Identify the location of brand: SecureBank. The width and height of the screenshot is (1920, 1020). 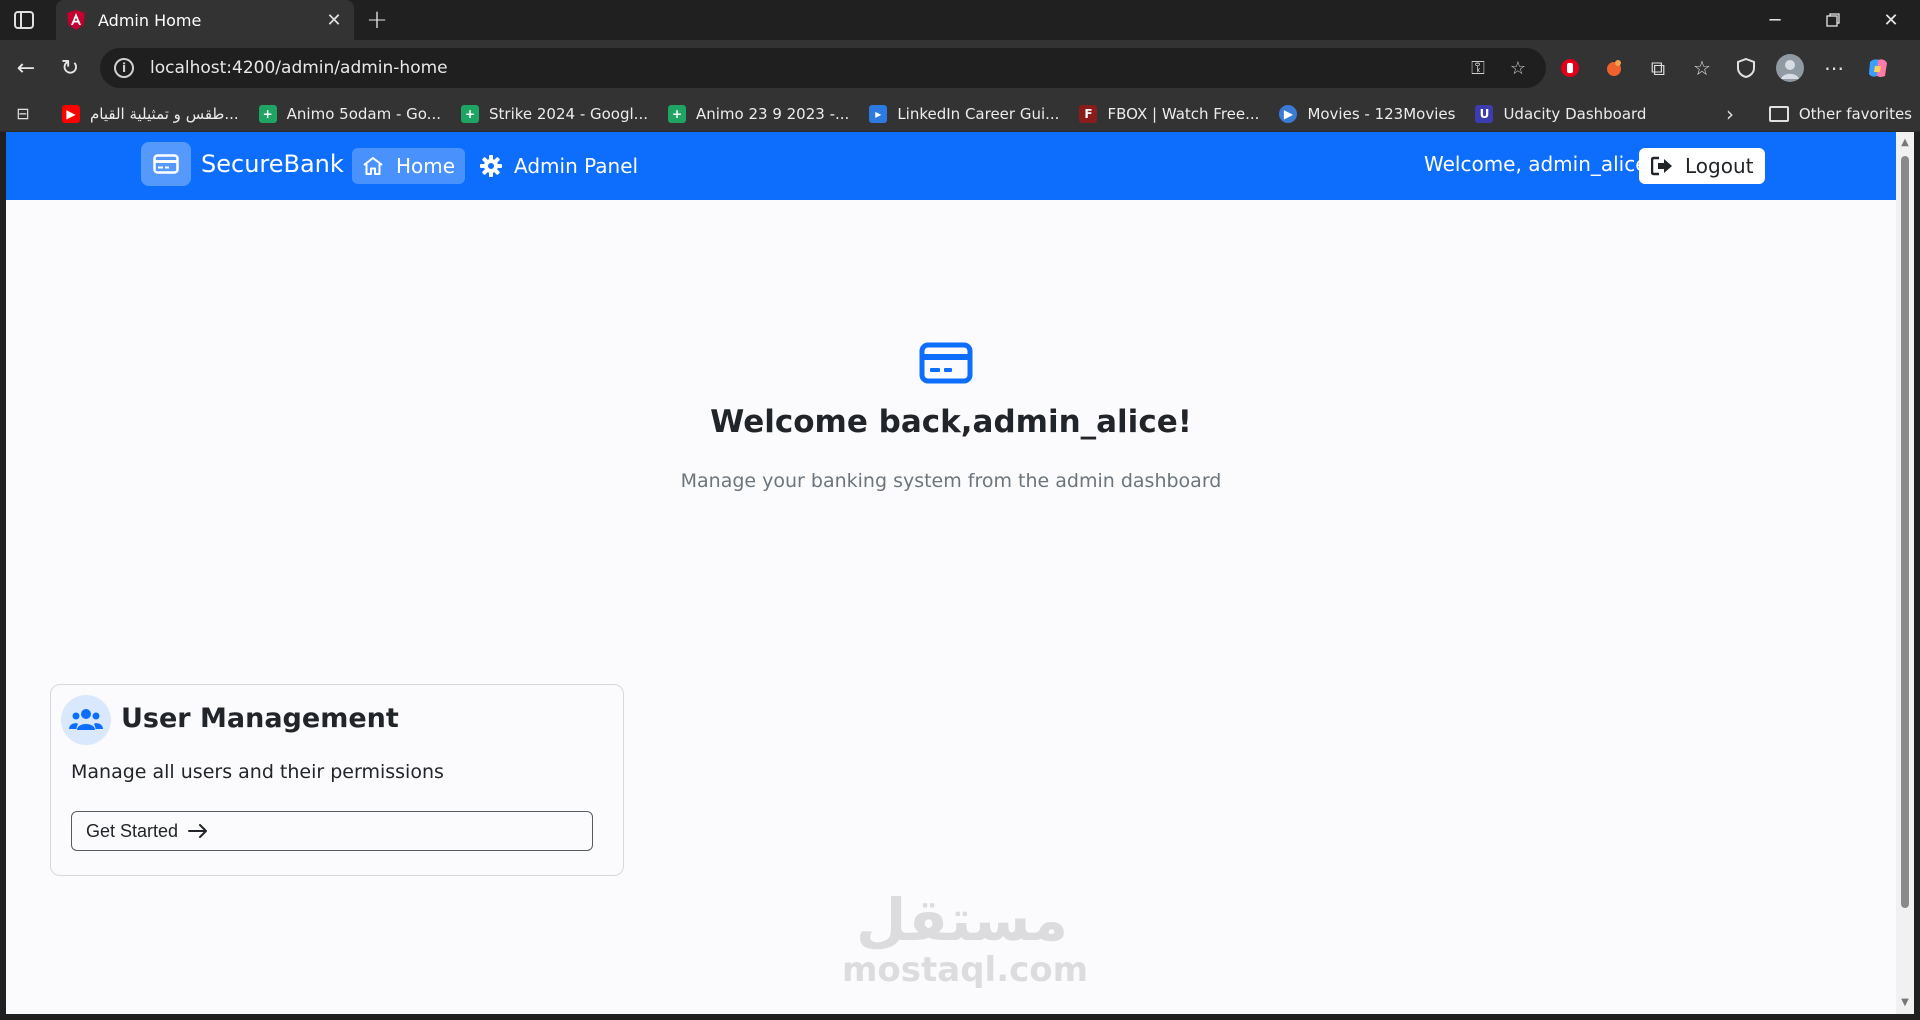
(242, 164).